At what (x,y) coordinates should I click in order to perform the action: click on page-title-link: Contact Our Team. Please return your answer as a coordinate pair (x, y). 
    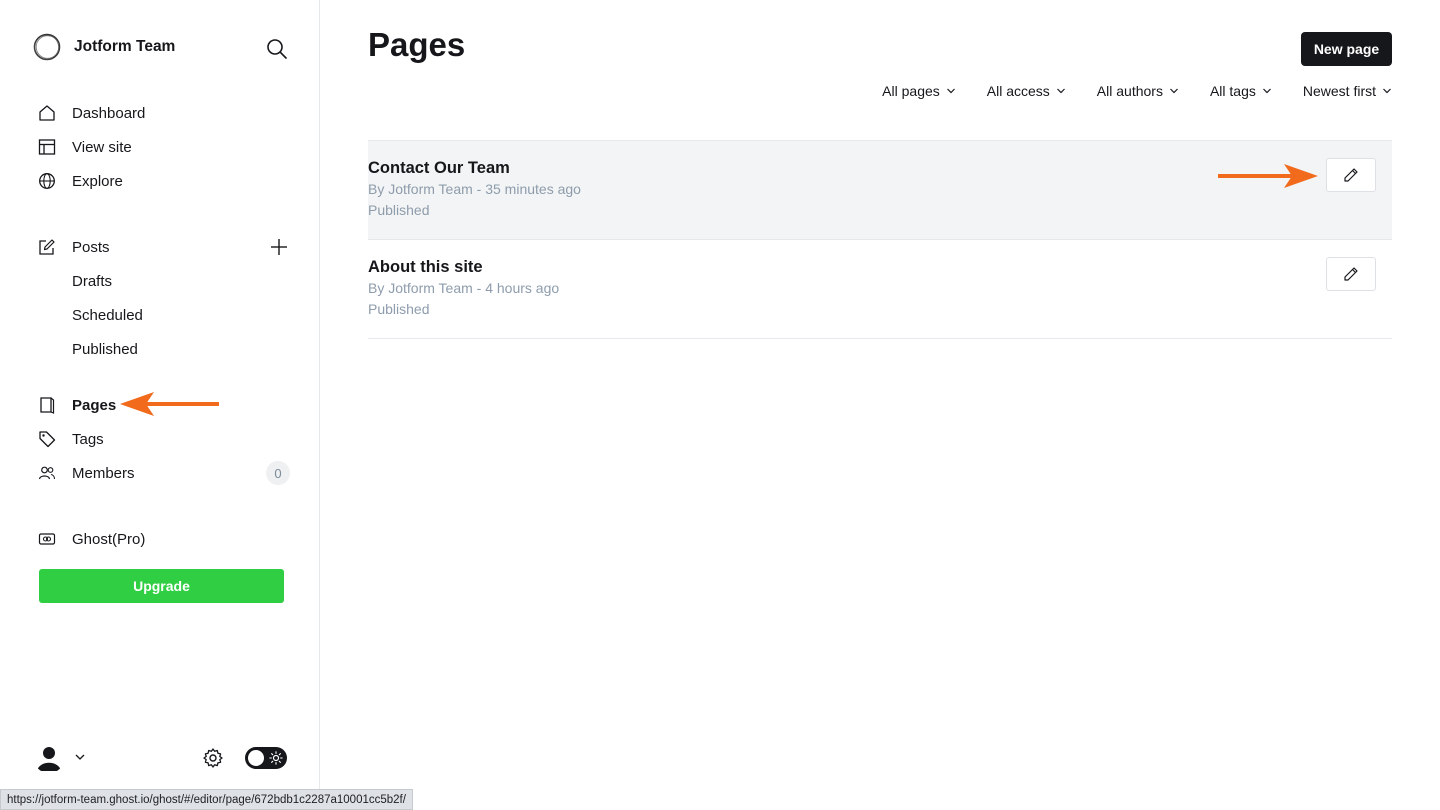
    Looking at the image, I should click on (439, 168).